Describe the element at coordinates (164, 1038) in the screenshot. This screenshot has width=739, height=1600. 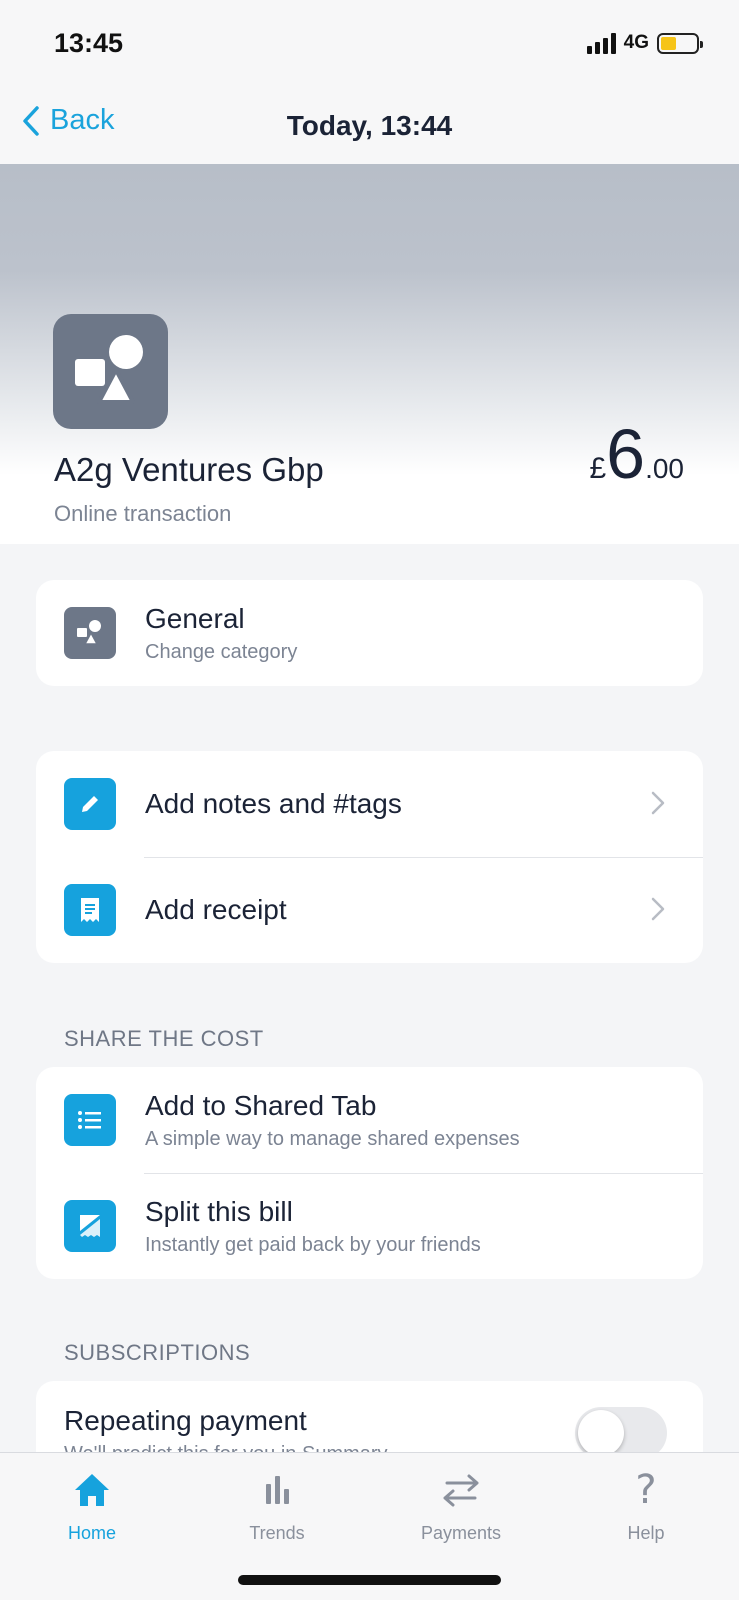
I see `share-section-header: SHARE THE COST` at that location.